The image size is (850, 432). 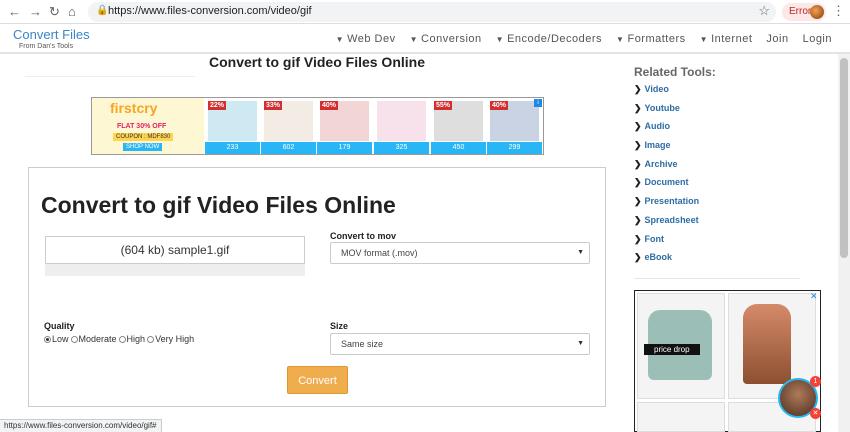 I want to click on nav-web-dev: ▼ Web Dev, so click(x=366, y=39).